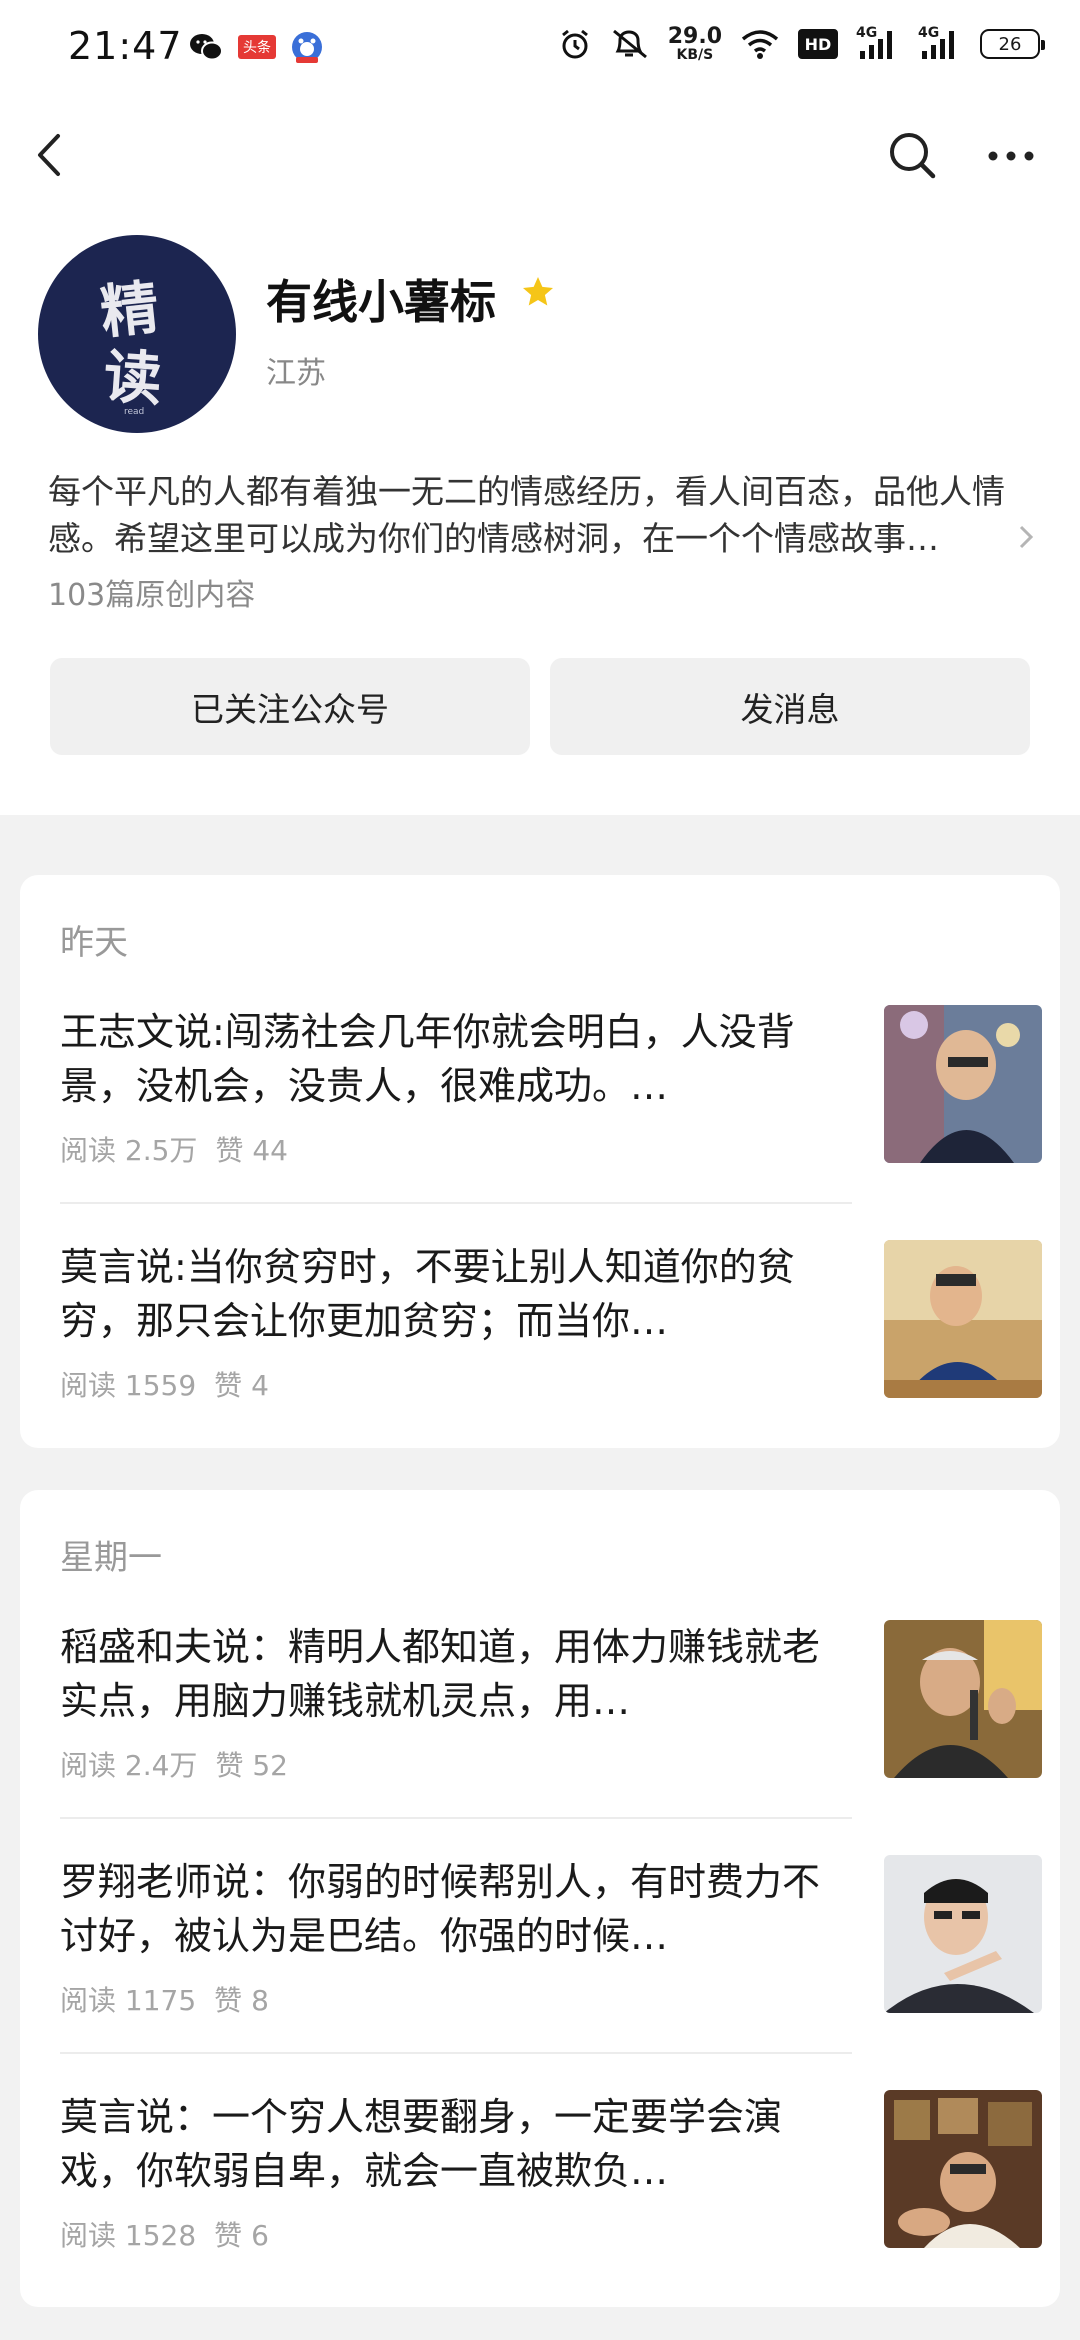  What do you see at coordinates (1012, 44) in the screenshot?
I see `battery-icon: 26` at bounding box center [1012, 44].